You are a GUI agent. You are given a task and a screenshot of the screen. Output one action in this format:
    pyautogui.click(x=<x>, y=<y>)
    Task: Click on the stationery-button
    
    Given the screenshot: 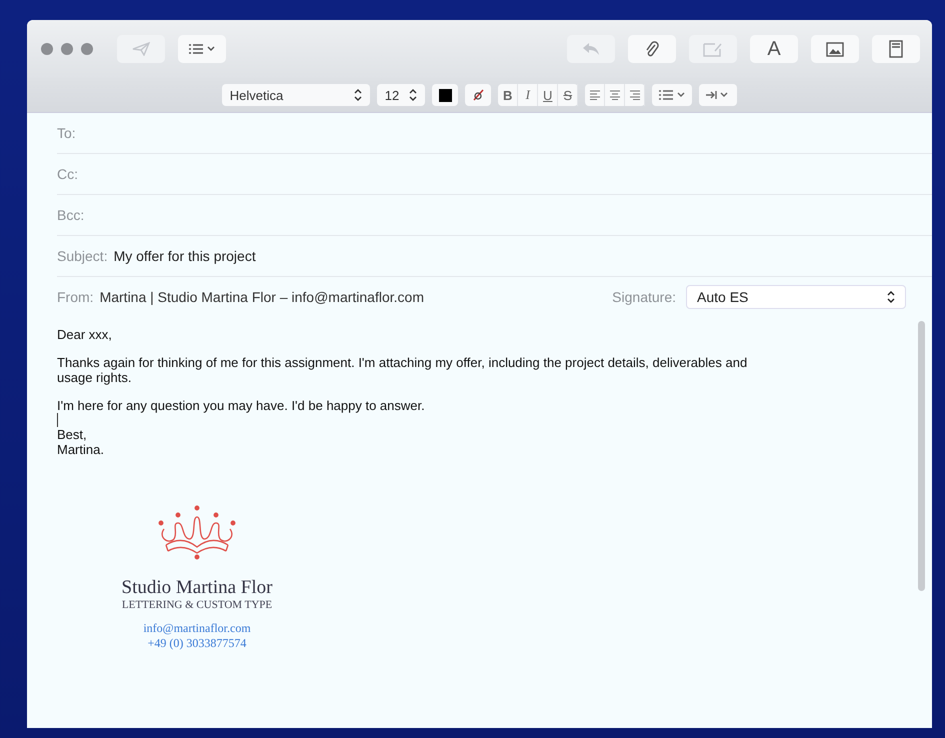 What is the action you would take?
    pyautogui.click(x=896, y=49)
    